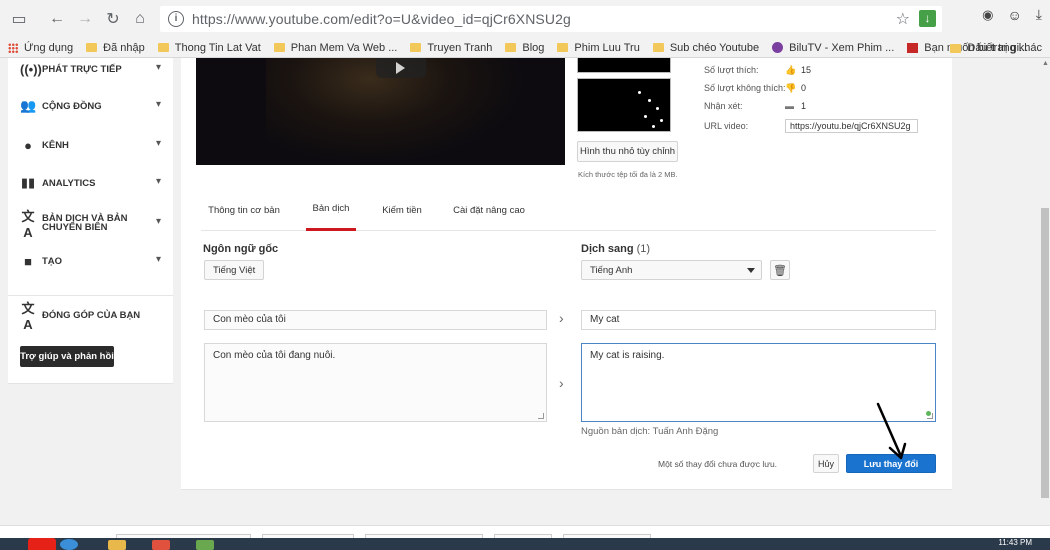 The image size is (1050, 550). I want to click on site-info-icon: i, so click(176, 19).